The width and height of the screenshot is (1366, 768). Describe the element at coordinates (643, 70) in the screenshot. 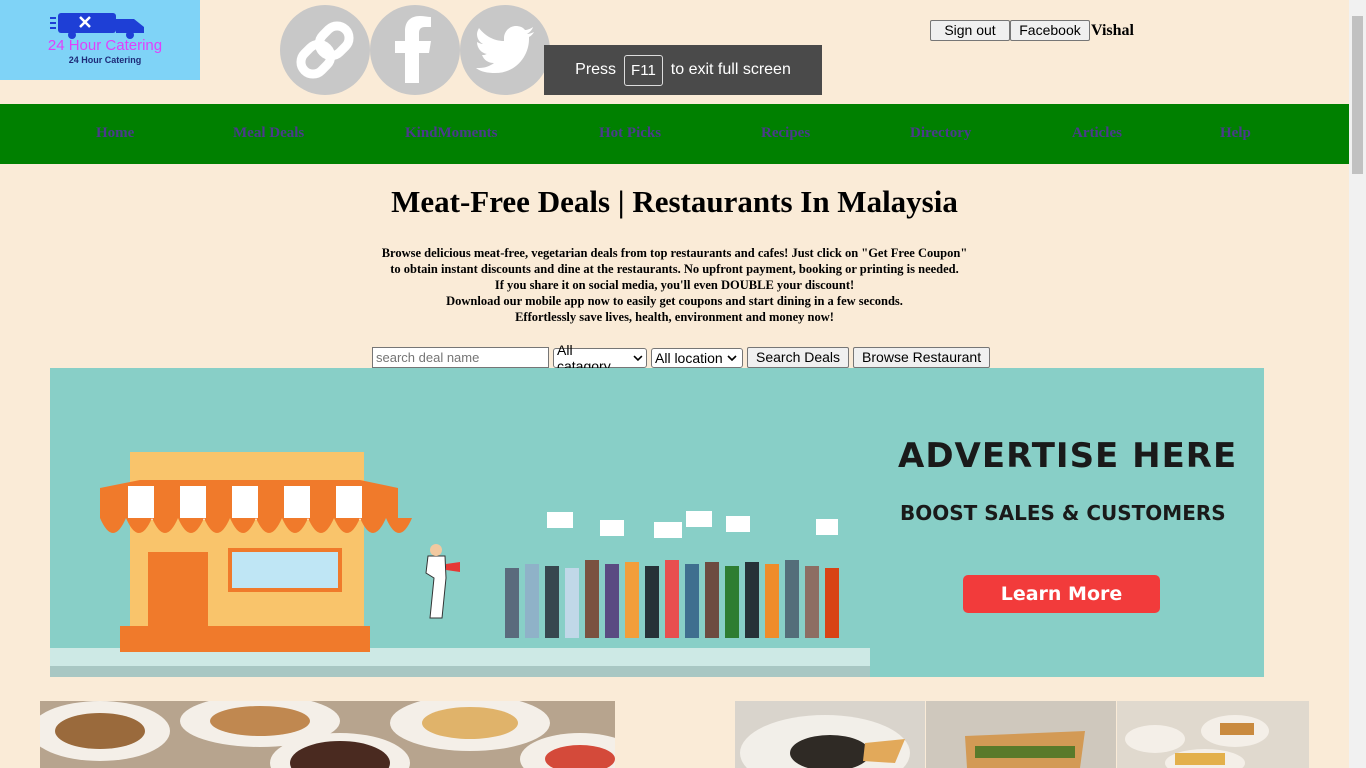

I see `toast-key: F11` at that location.